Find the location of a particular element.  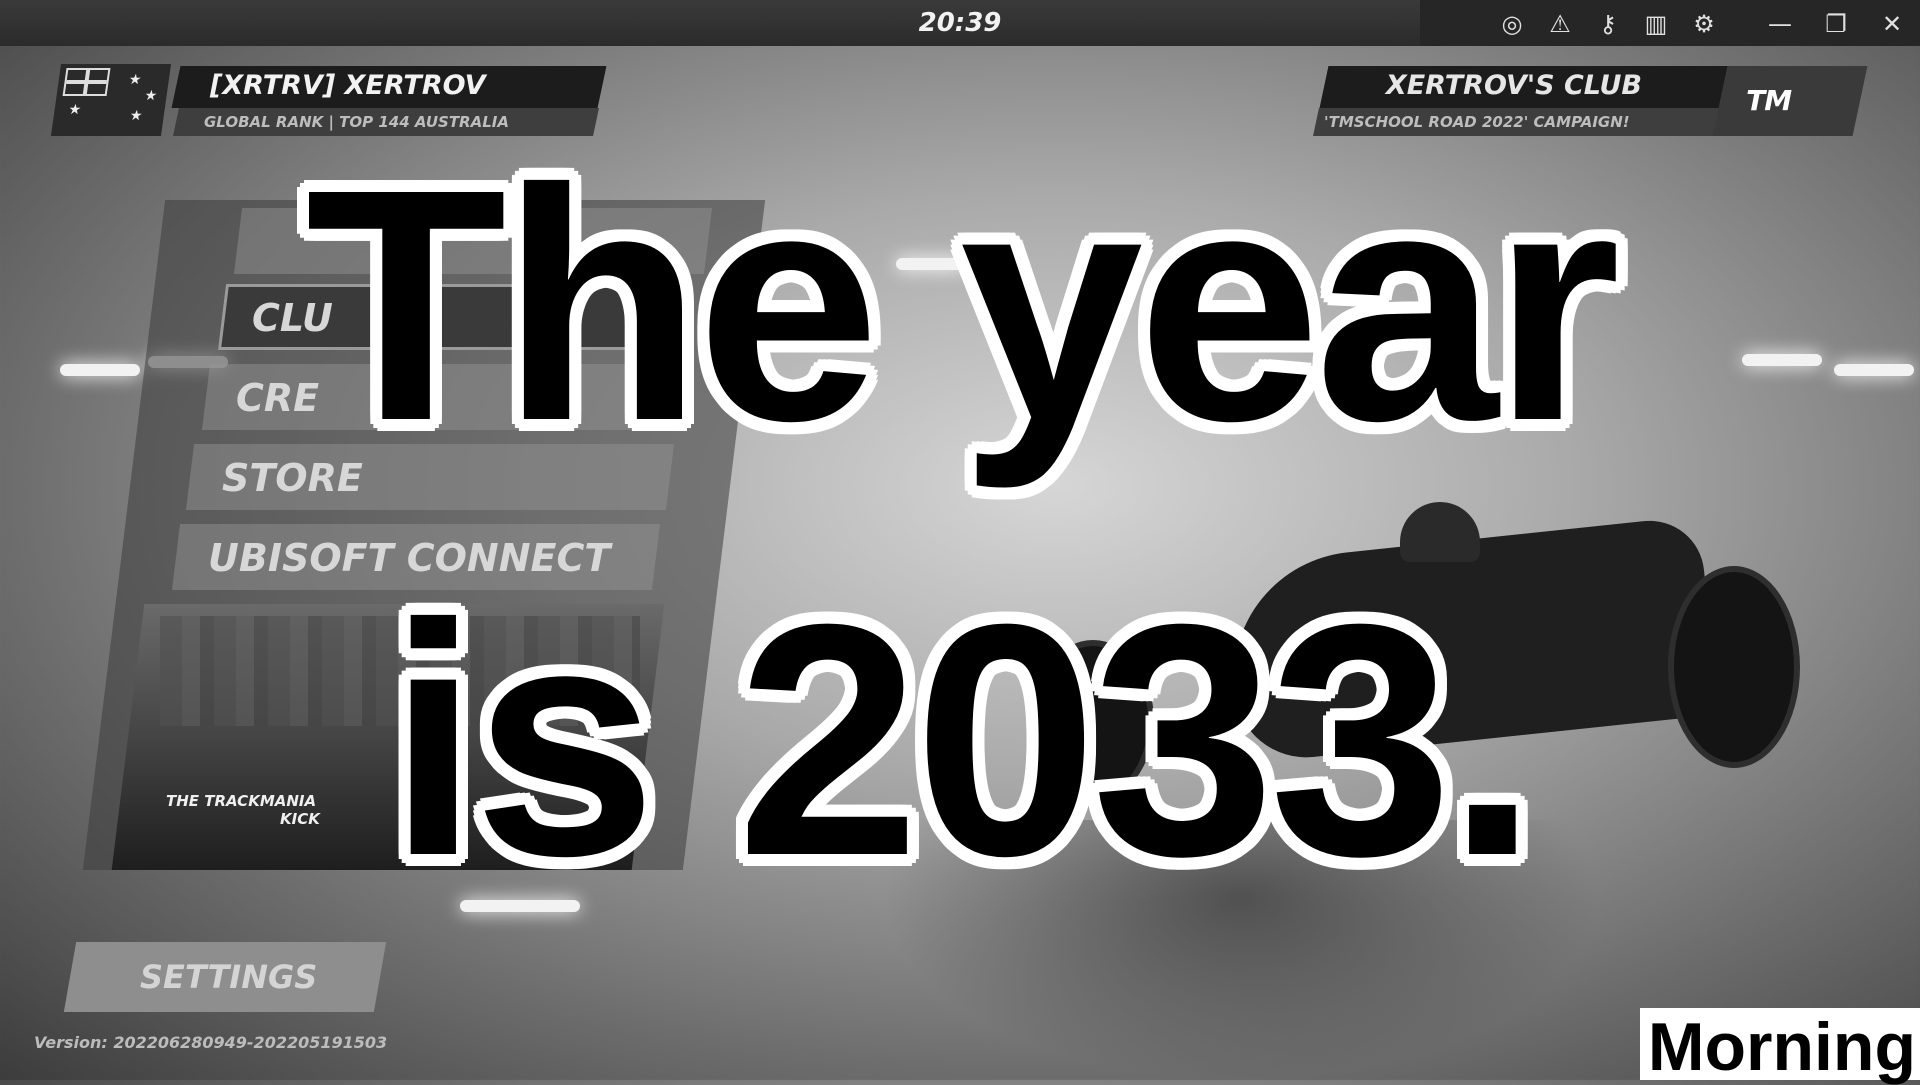

corner-label: Morning is located at coordinates (1779, 1044).